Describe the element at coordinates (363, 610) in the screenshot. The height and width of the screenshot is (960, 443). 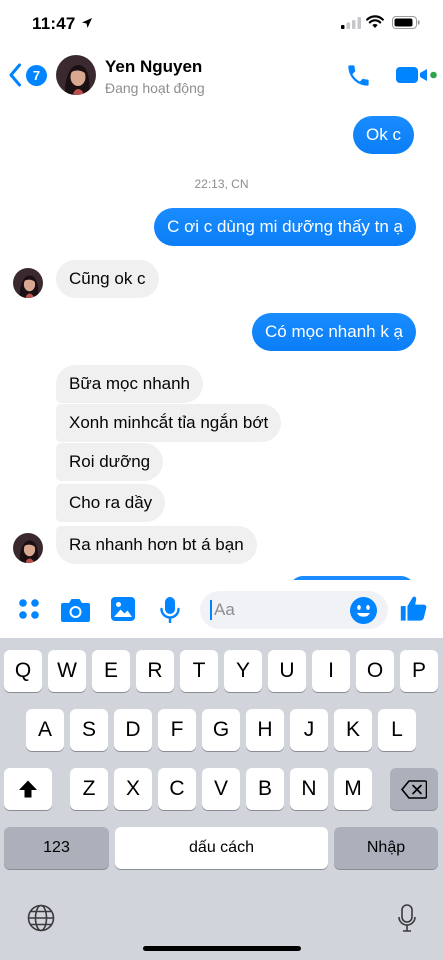
I see `emoji-icon` at that location.